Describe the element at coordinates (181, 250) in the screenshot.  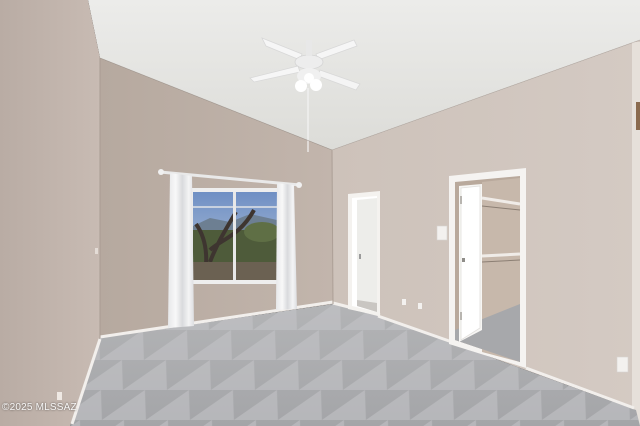
I see `curtain-left` at that location.